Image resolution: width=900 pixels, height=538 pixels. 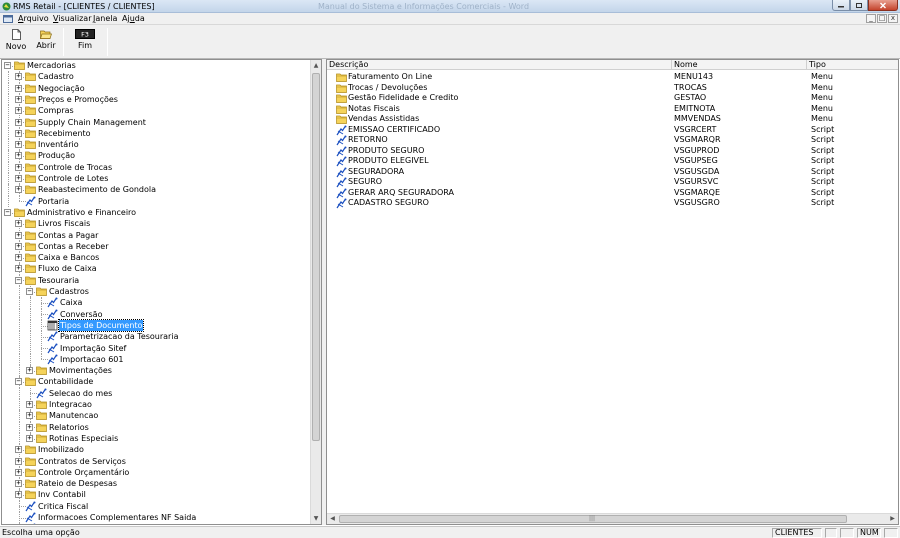 What do you see at coordinates (883, 5) in the screenshot?
I see `close-button` at bounding box center [883, 5].